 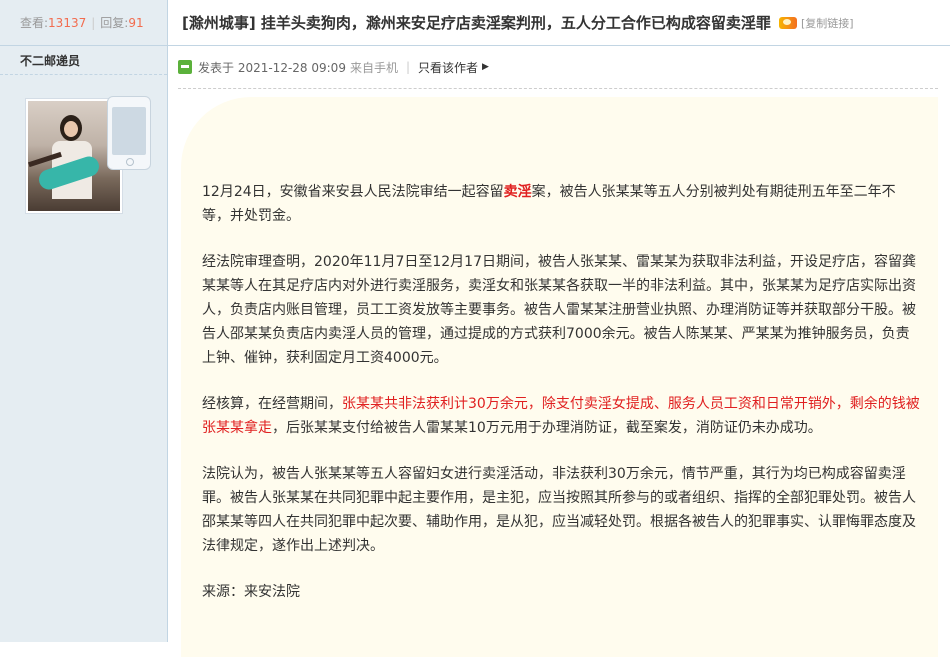 I want to click on reply-label: 回复:, so click(x=114, y=23).